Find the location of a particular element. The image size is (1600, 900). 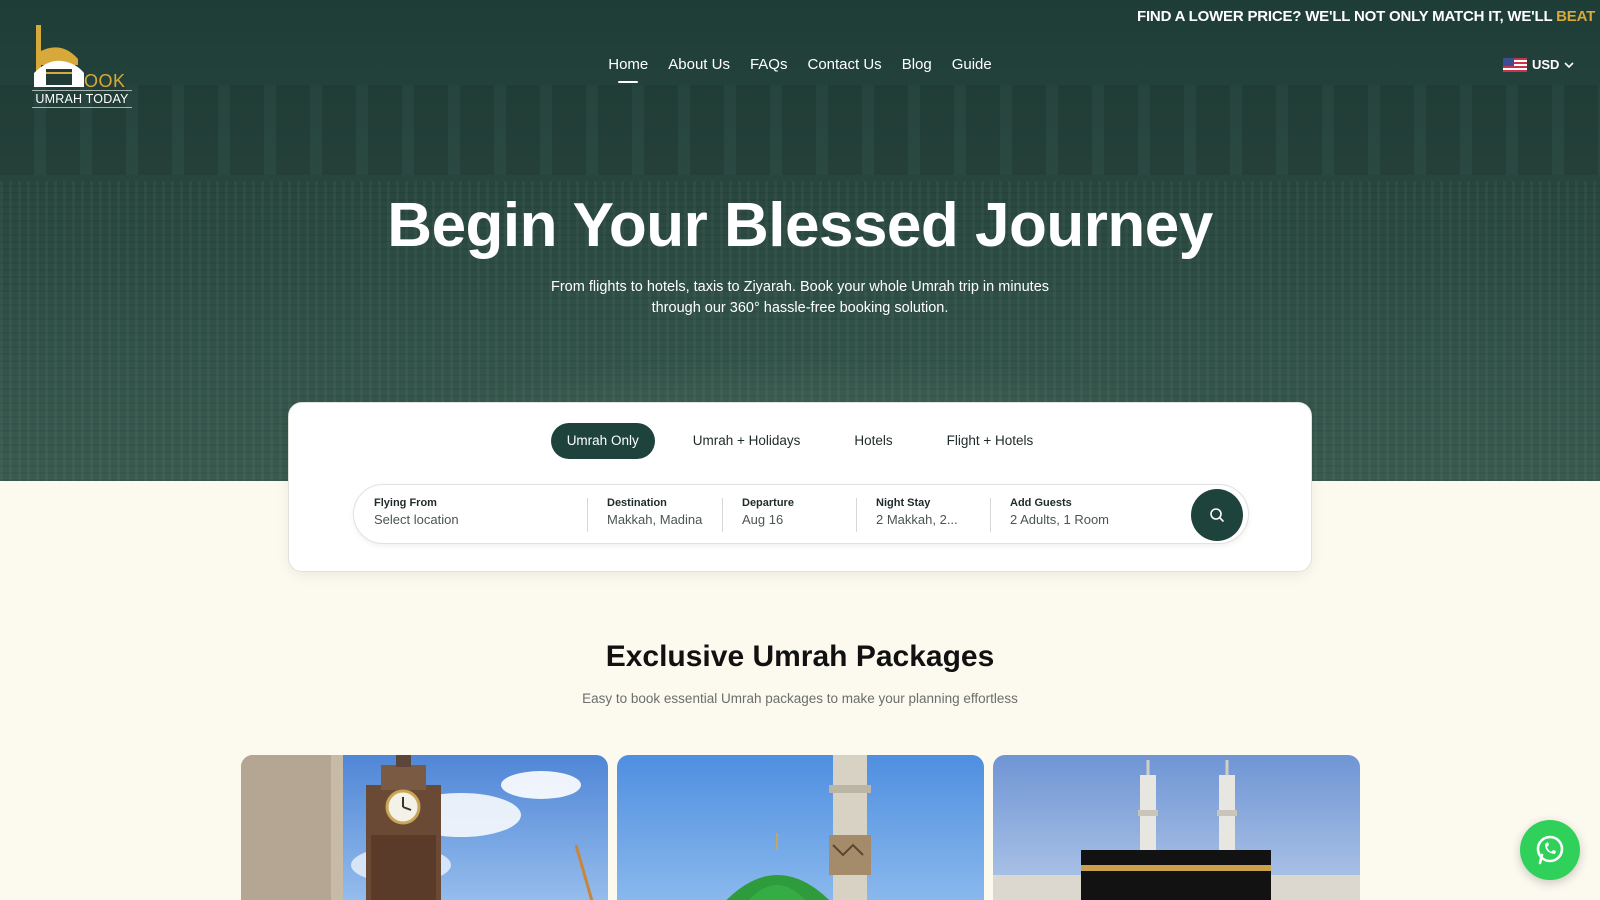

flying-from-value: Select location is located at coordinates (416, 519).